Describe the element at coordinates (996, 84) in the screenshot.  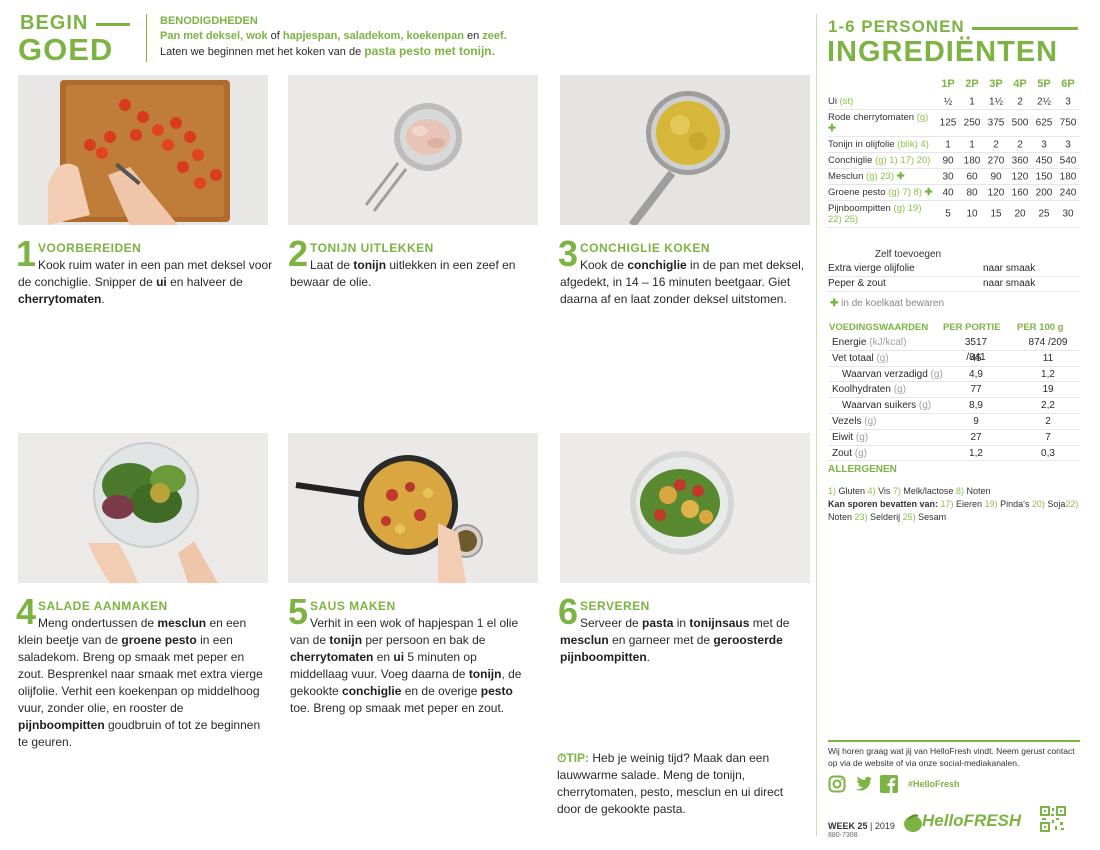
I see `col-3p: 3P` at that location.